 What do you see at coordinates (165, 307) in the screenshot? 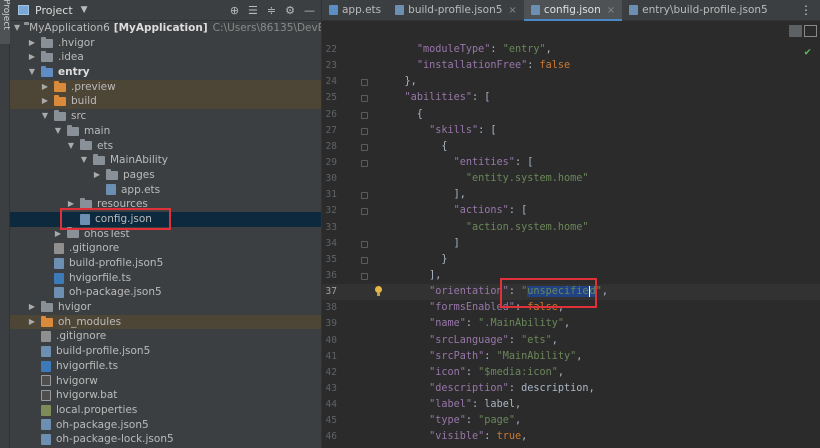
I see `tree-item: ▶ hvigor` at bounding box center [165, 307].